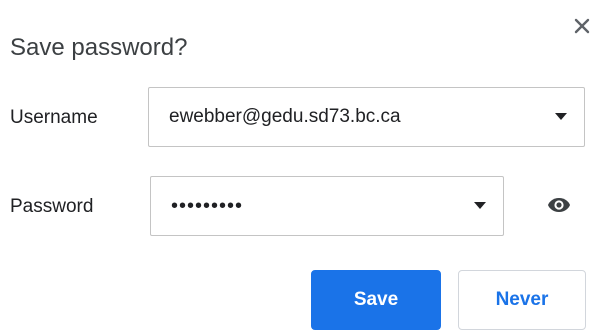 Image resolution: width=599 pixels, height=330 pixels. I want to click on eye-icon, so click(559, 205).